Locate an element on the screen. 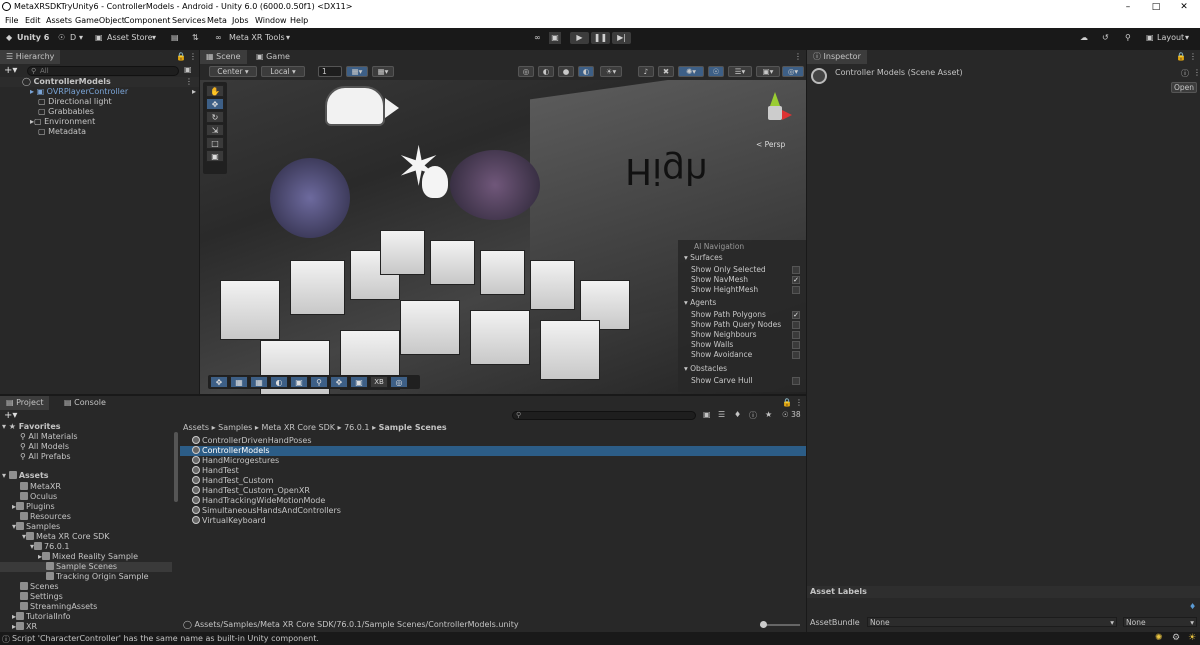 The width and height of the screenshot is (1200, 645). file-item: VirtualKeyboard is located at coordinates (229, 521).